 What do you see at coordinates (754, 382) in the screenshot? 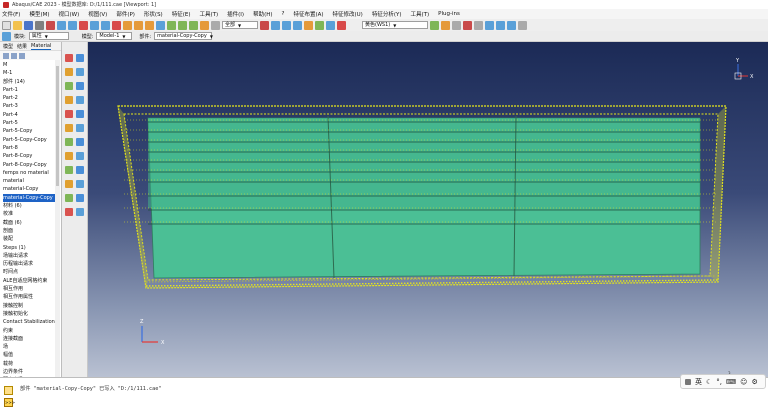
I see `ime-settings-icon: ⚙` at bounding box center [754, 382].